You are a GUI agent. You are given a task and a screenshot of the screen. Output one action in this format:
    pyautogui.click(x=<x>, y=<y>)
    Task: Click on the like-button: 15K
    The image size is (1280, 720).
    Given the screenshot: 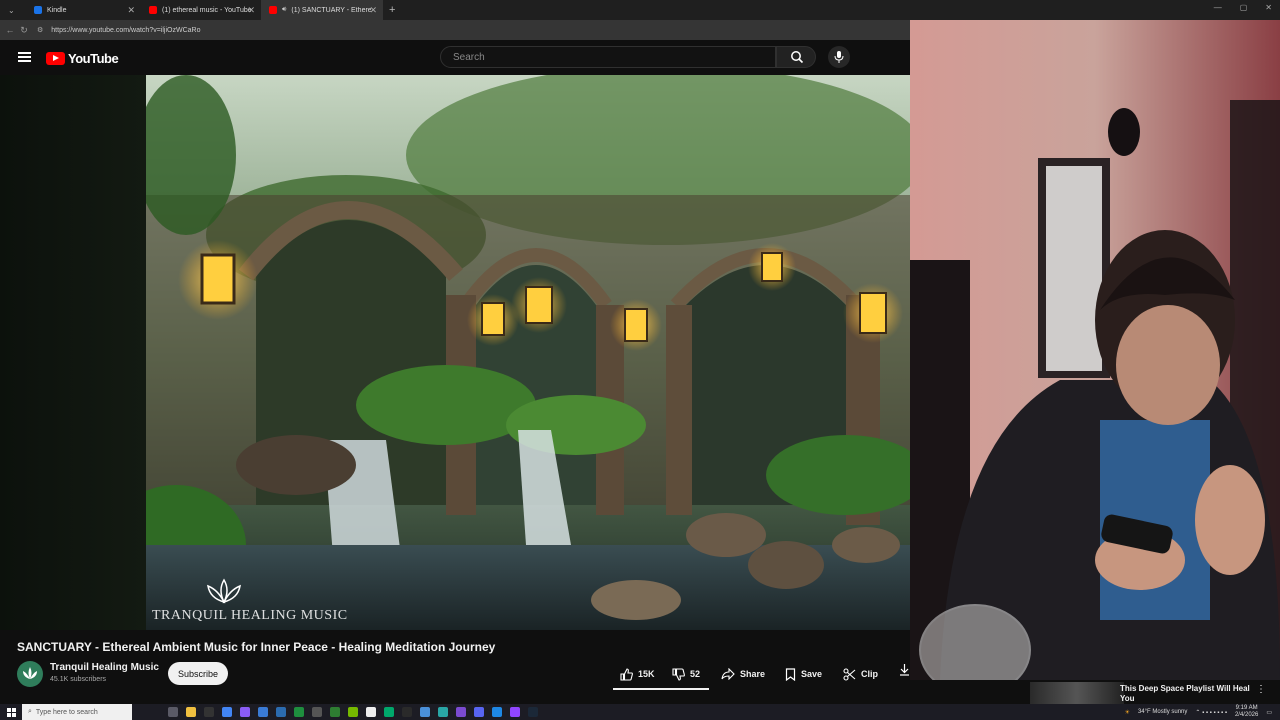 What is the action you would take?
    pyautogui.click(x=637, y=674)
    